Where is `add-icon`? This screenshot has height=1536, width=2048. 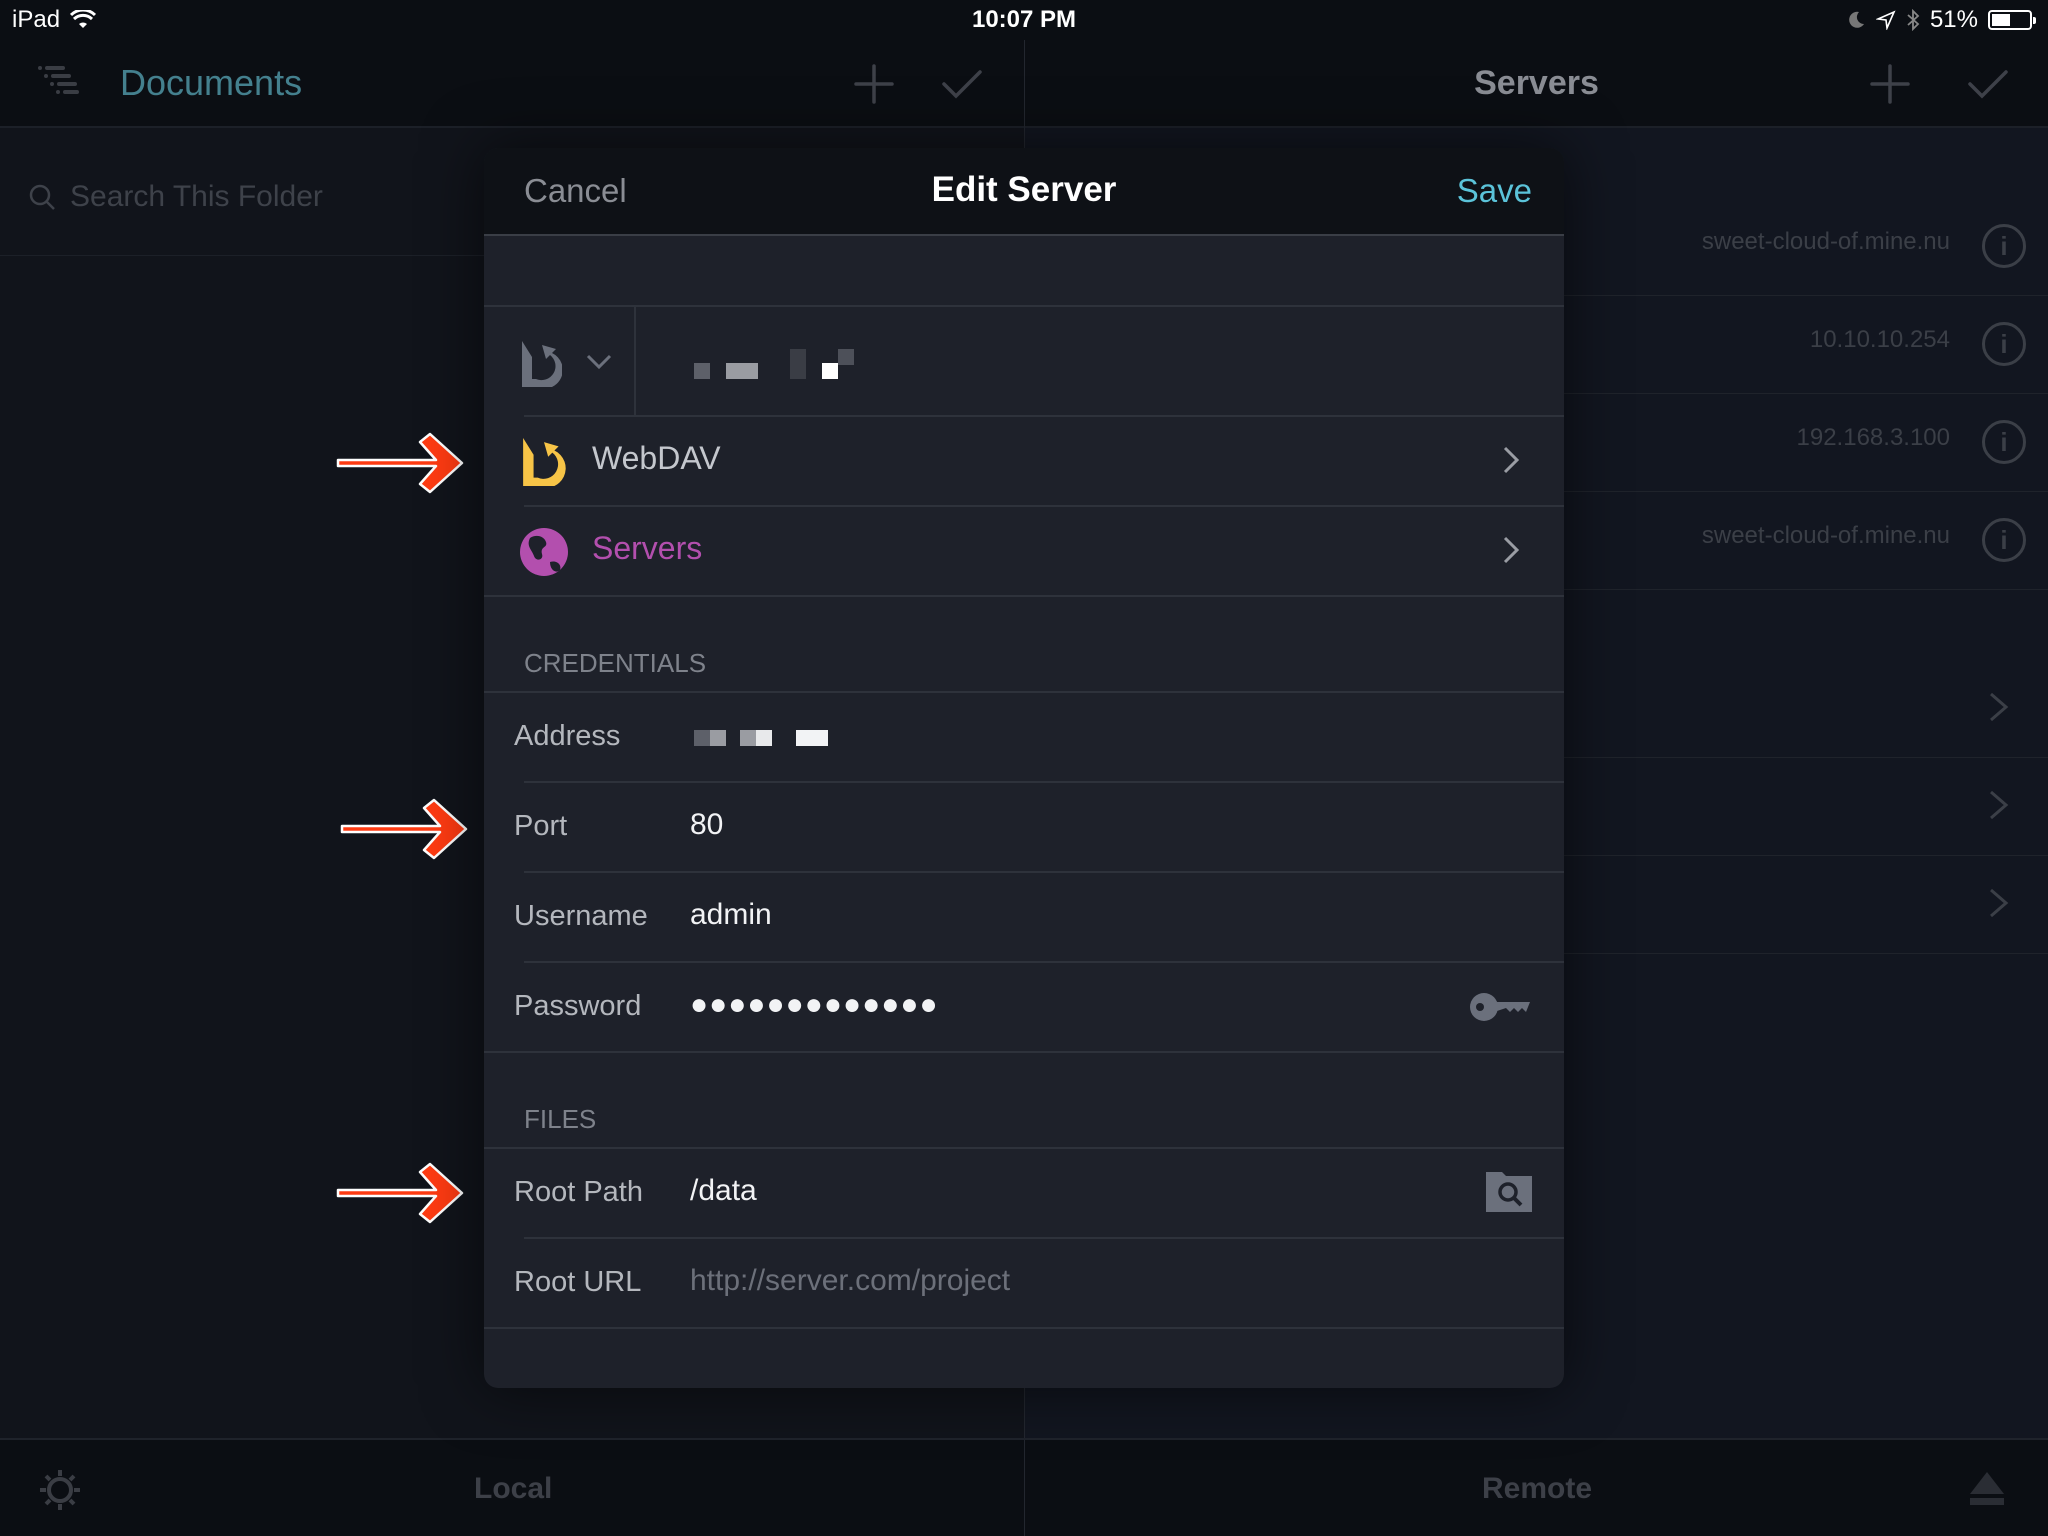 add-icon is located at coordinates (874, 84).